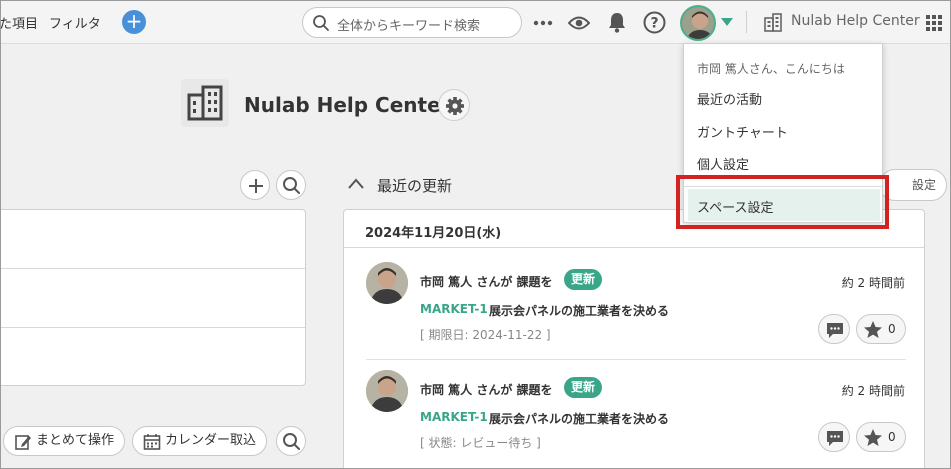 The width and height of the screenshot is (951, 469). What do you see at coordinates (347, 105) in the screenshot?
I see `project-title: Nulab Help Center` at bounding box center [347, 105].